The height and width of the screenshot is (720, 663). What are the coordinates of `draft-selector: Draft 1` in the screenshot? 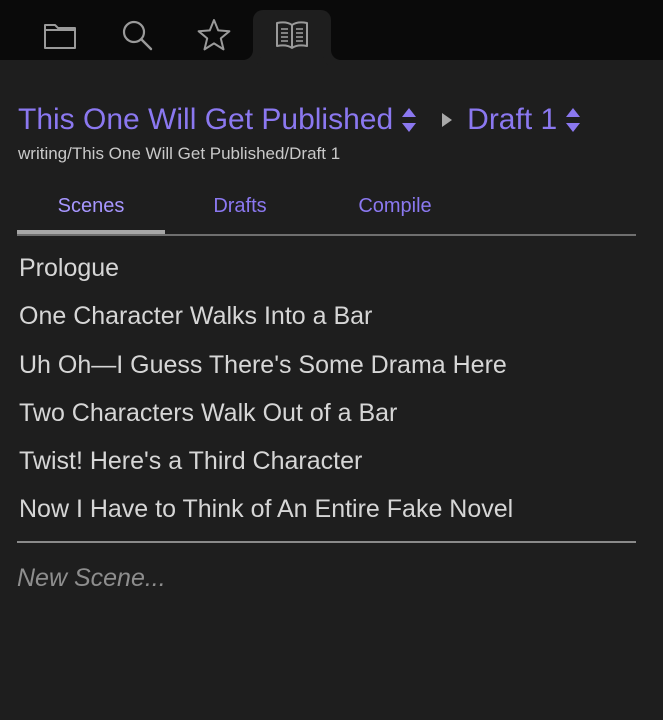 It's located at (512, 120).